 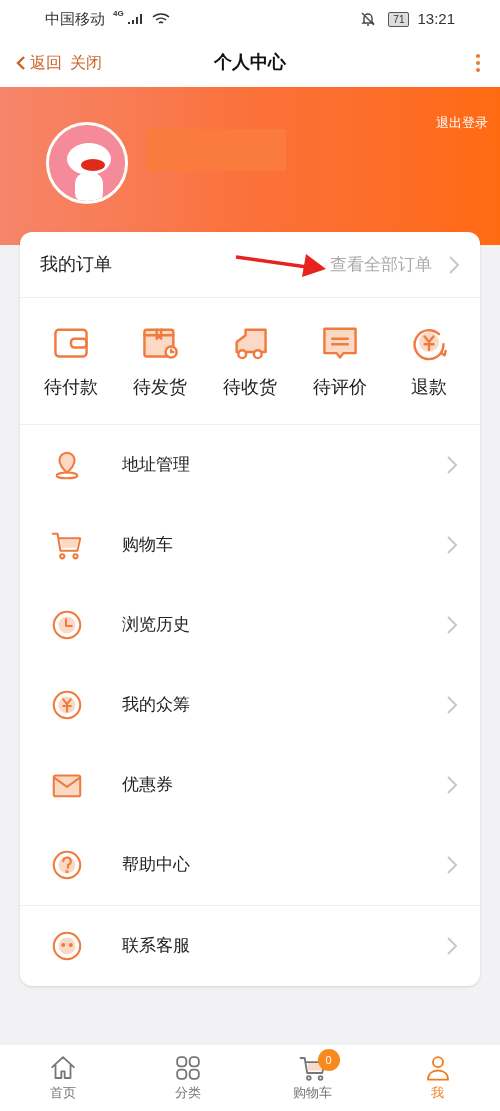 I want to click on close-button: 关闭, so click(x=86, y=62).